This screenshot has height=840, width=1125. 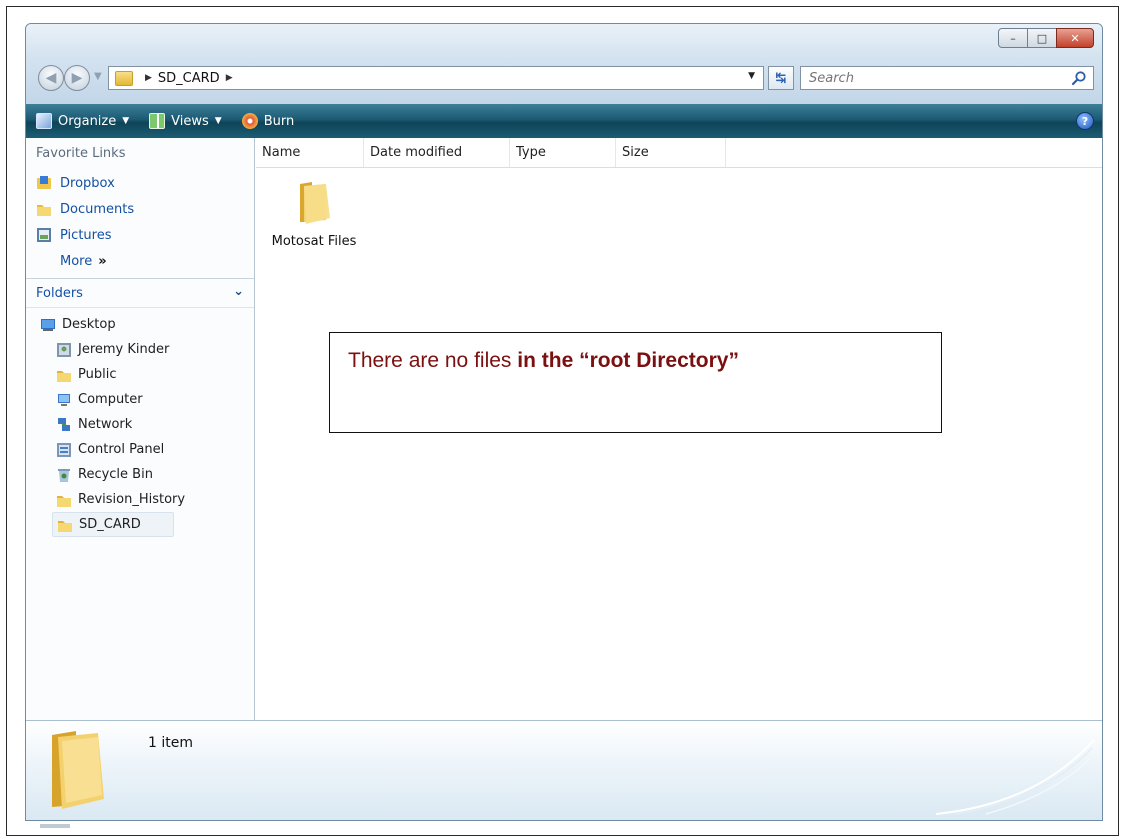 What do you see at coordinates (64, 449) in the screenshot?
I see `control-panel-icon` at bounding box center [64, 449].